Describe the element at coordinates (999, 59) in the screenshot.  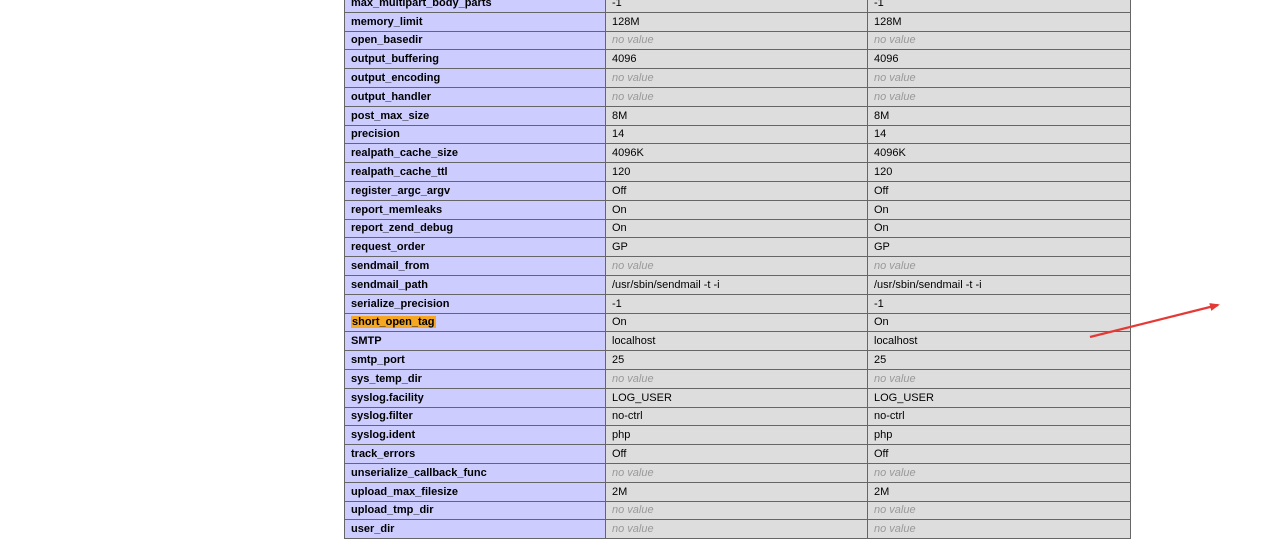
I see `master-value-cell: 4096` at that location.